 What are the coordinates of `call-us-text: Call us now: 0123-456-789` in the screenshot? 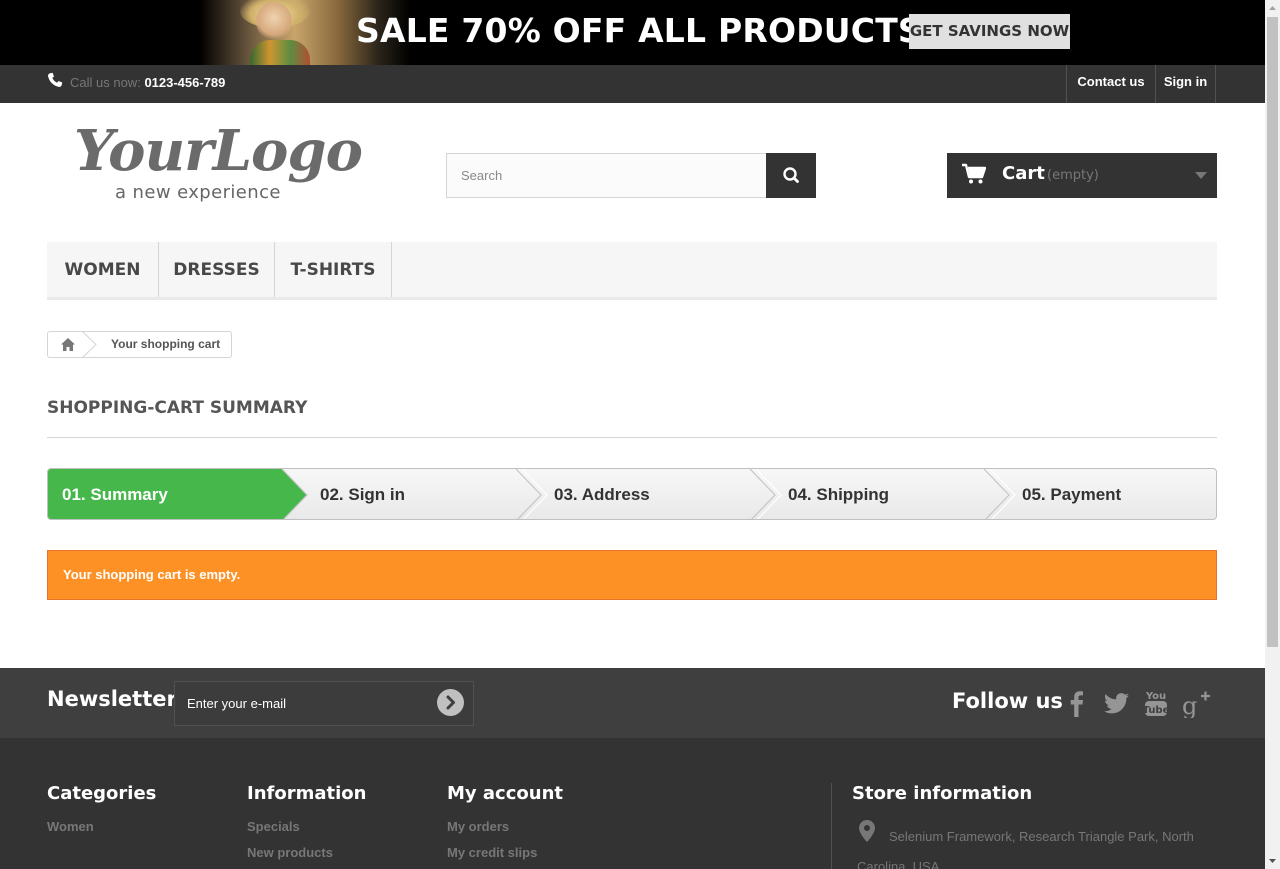 It's located at (147, 82).